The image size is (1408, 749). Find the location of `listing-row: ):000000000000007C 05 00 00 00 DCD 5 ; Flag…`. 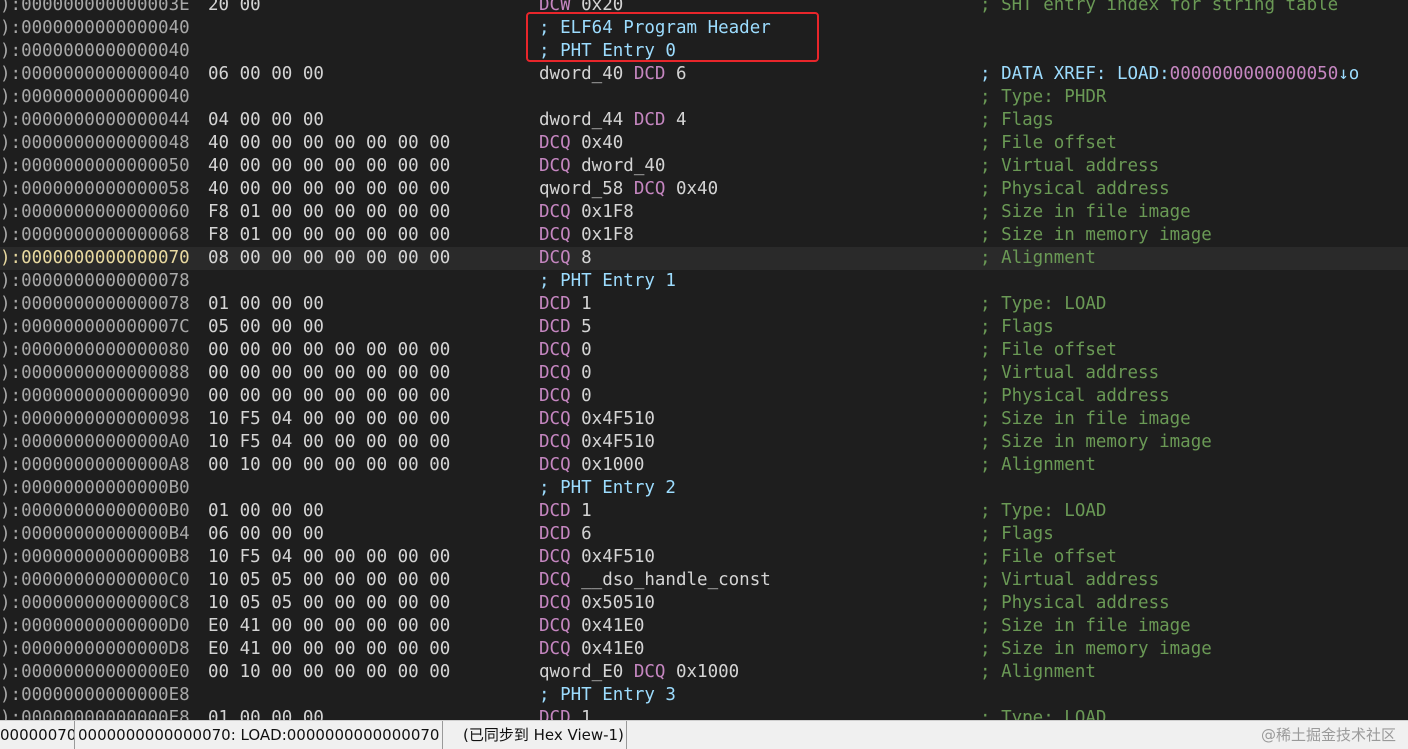

listing-row: ):000000000000007C 05 00 00 00 DCD 5 ; Flag… is located at coordinates (704, 327).